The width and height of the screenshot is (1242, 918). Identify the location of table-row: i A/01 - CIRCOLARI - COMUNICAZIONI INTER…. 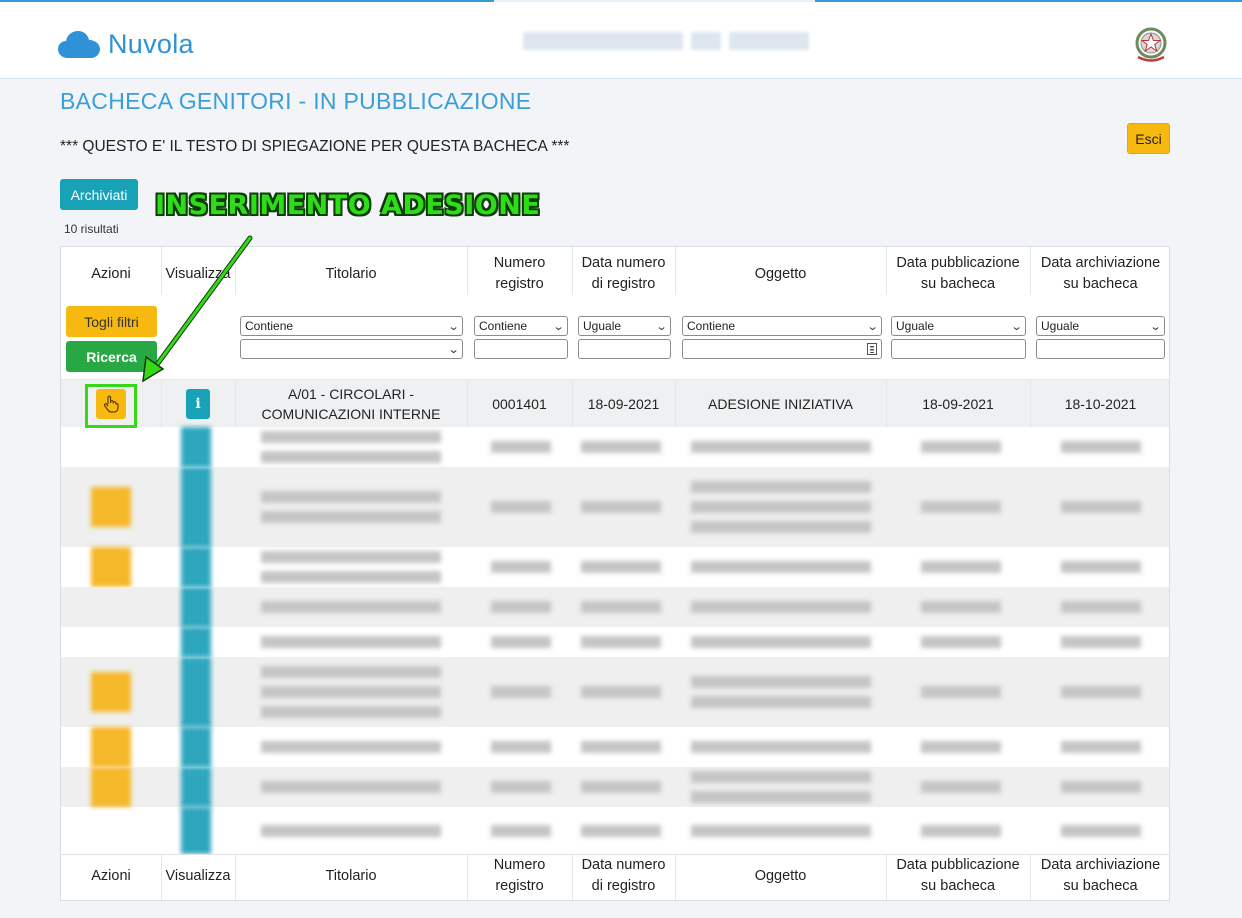
(615, 403).